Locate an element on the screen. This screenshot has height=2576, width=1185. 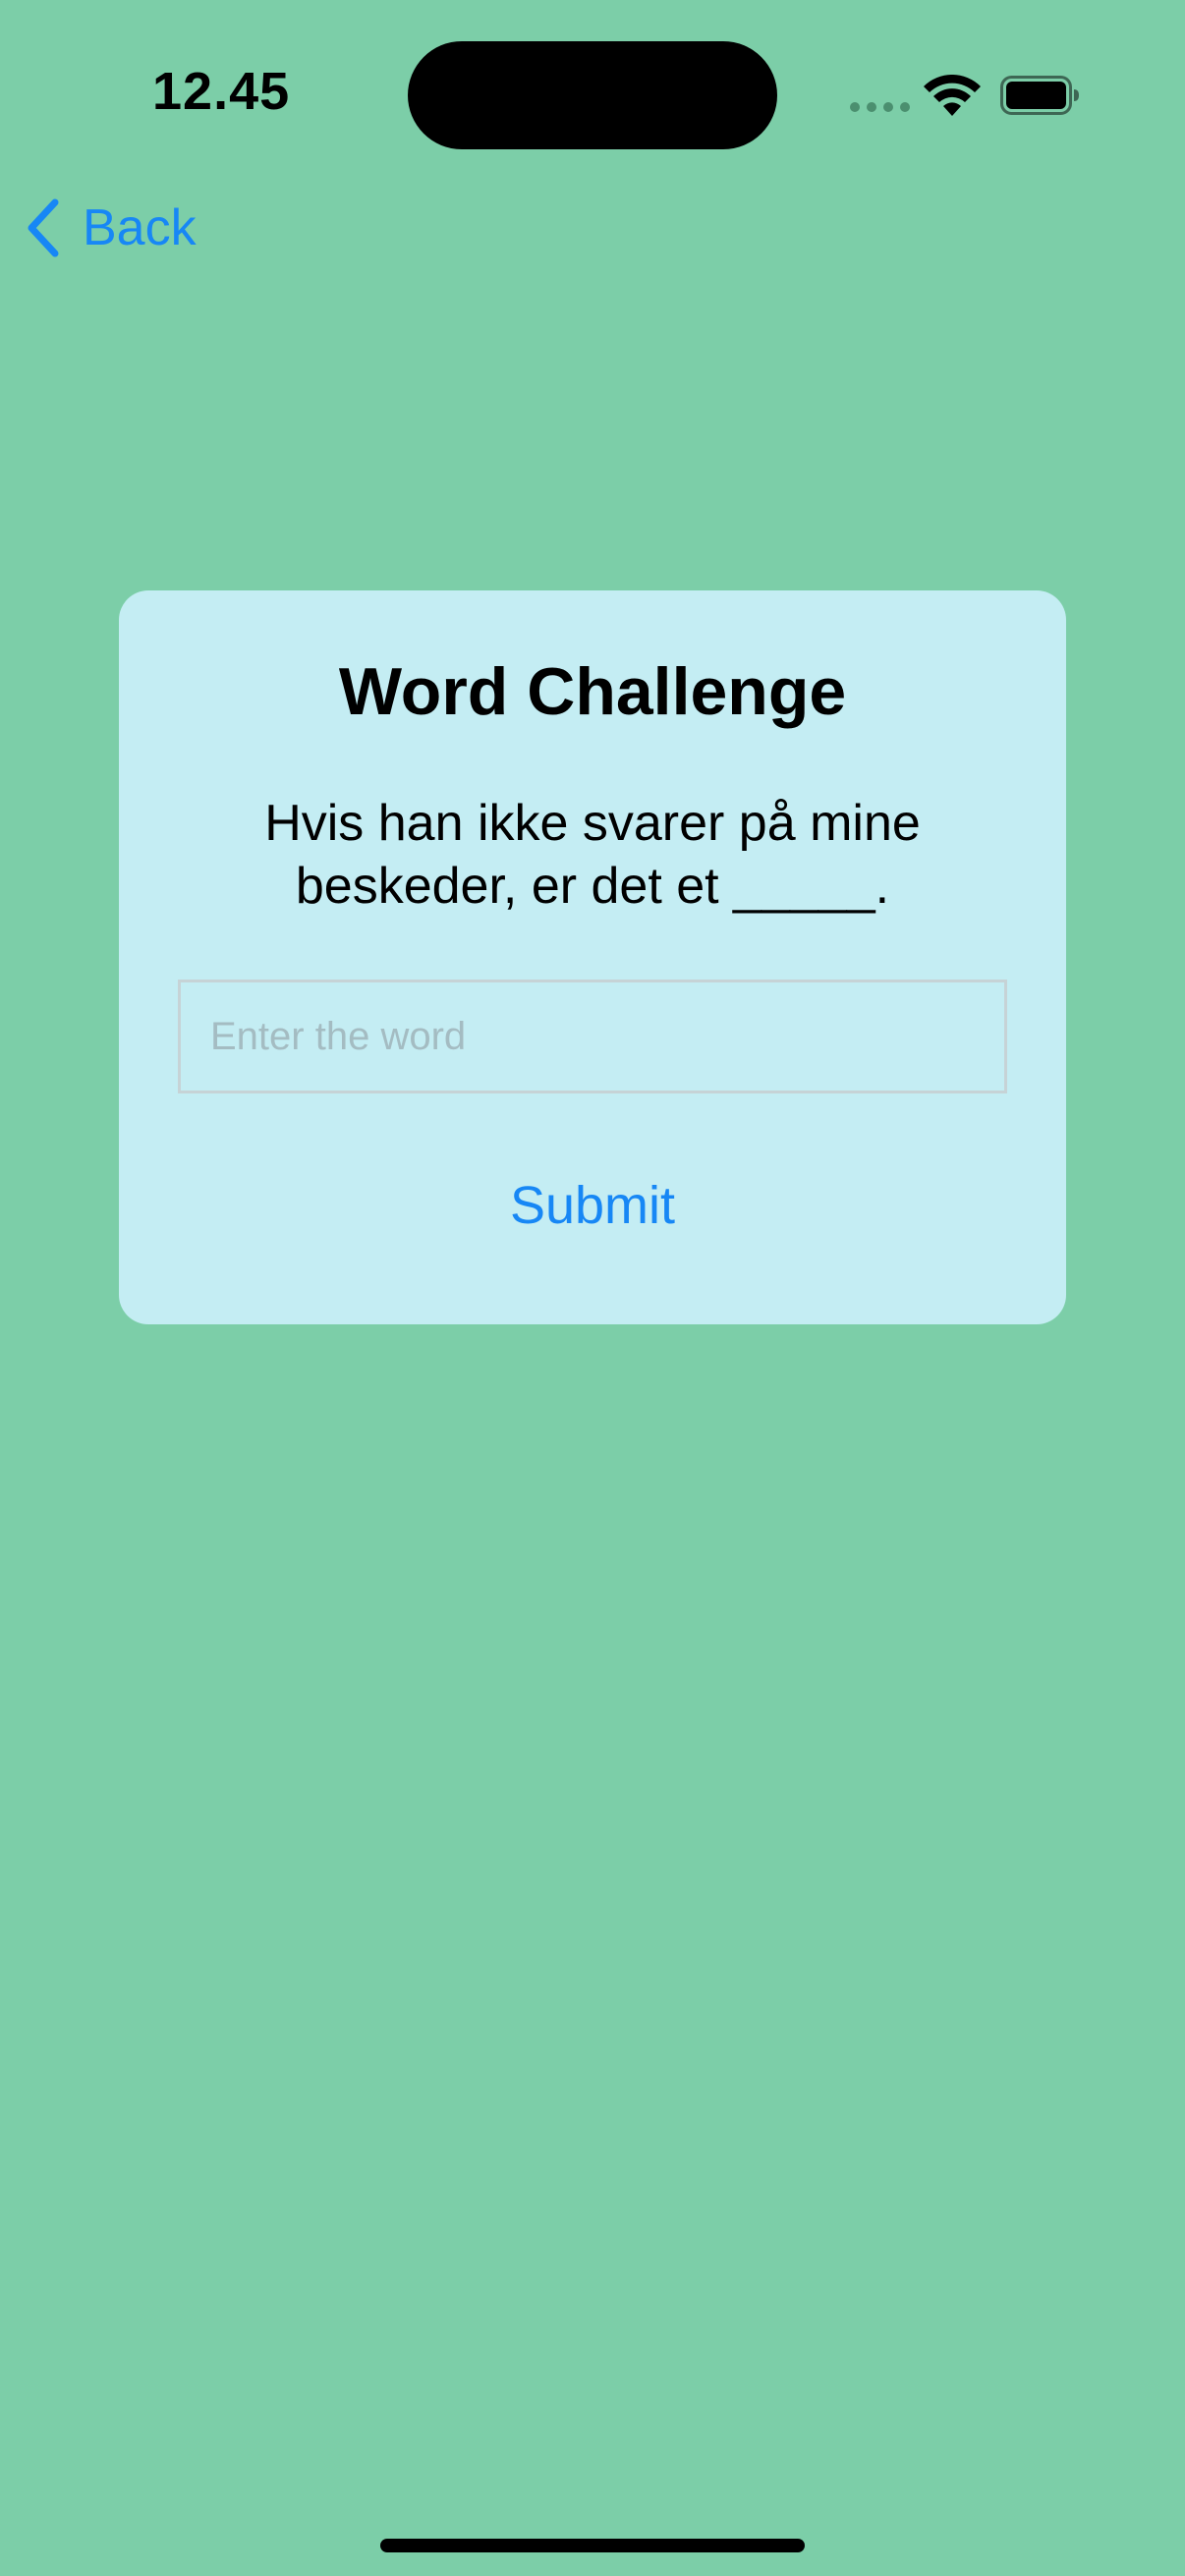
back-label: Back is located at coordinates (140, 227).